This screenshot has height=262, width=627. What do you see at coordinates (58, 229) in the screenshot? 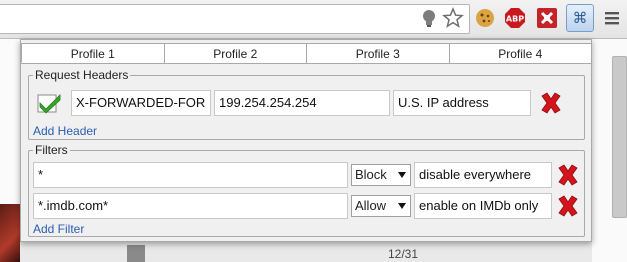
I see `add-filter-link: Add Filter` at bounding box center [58, 229].